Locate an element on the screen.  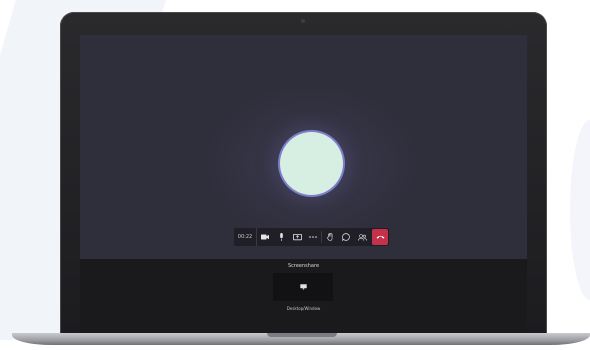
more-options-button is located at coordinates (313, 237).